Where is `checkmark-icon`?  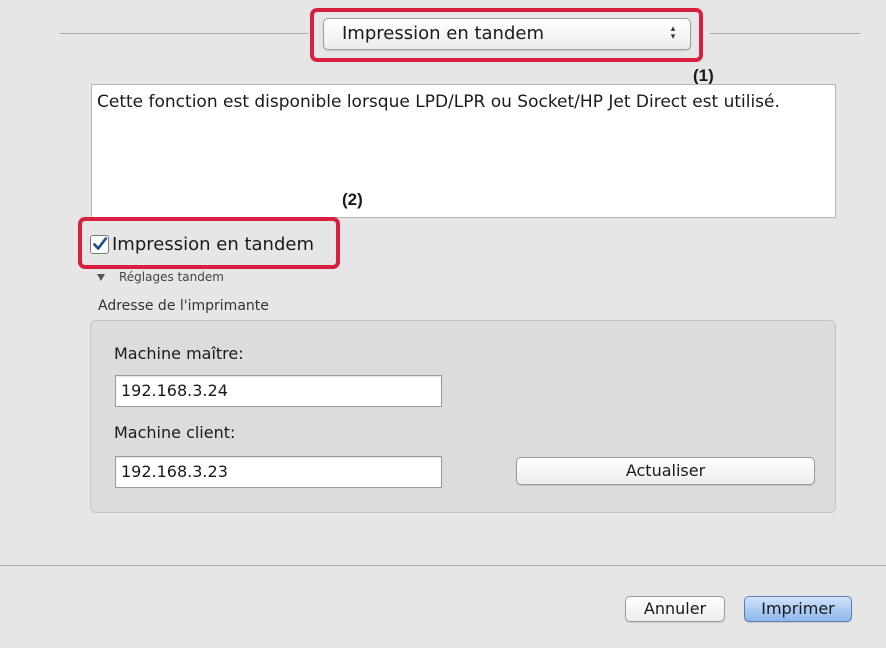 checkmark-icon is located at coordinates (99, 243).